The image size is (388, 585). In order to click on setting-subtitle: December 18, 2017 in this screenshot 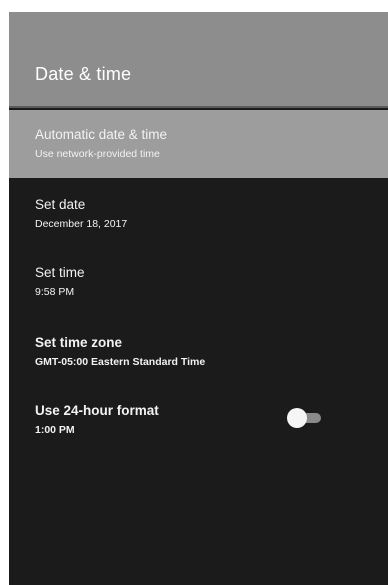, I will do `click(81, 224)`.